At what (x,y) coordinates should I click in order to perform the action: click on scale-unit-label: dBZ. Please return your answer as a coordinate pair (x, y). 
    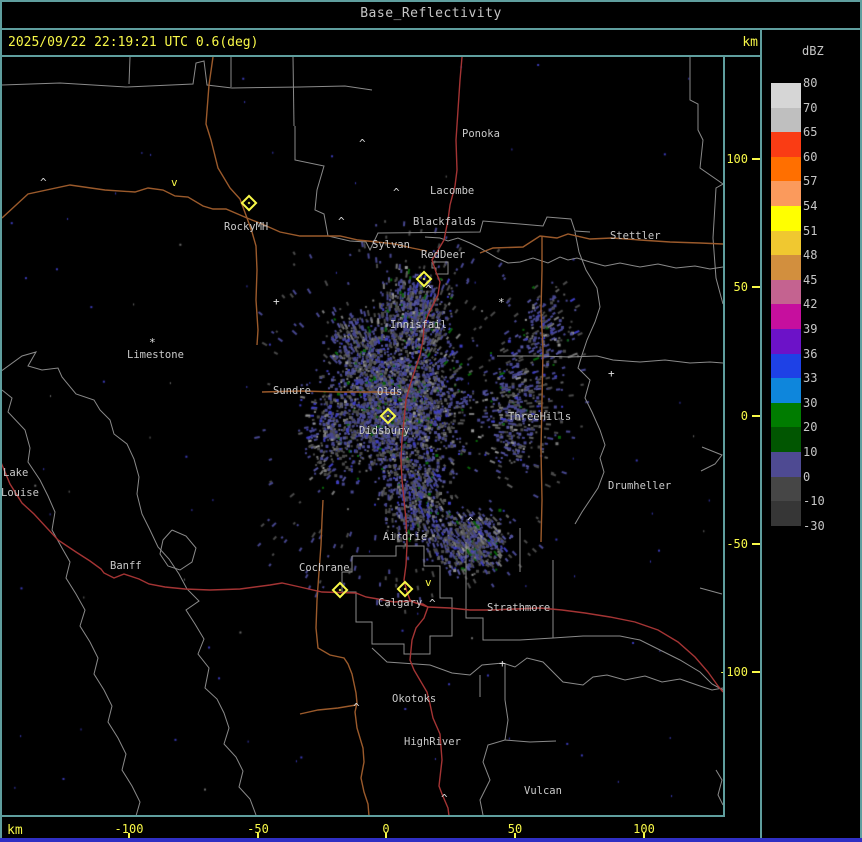
    Looking at the image, I should click on (813, 51).